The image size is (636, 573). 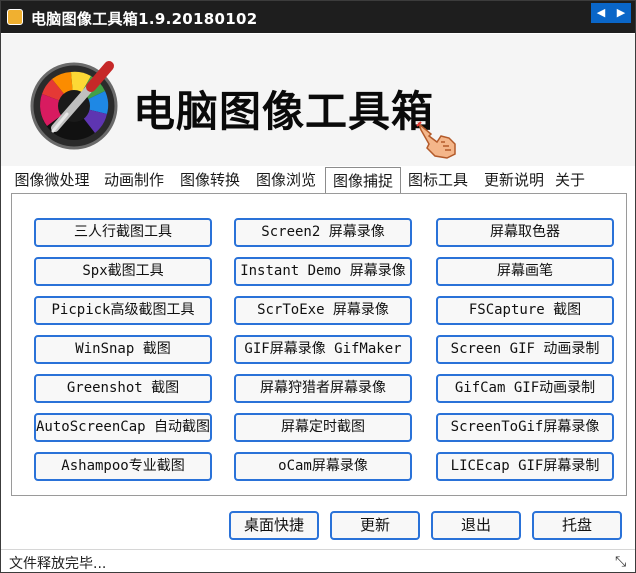 I want to click on app-icon, so click(x=15, y=17).